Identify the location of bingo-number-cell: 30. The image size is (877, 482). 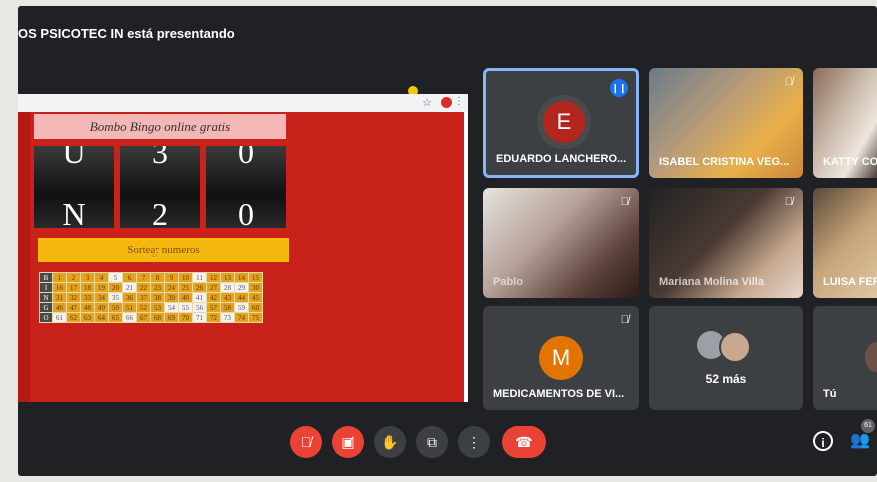
(255, 287).